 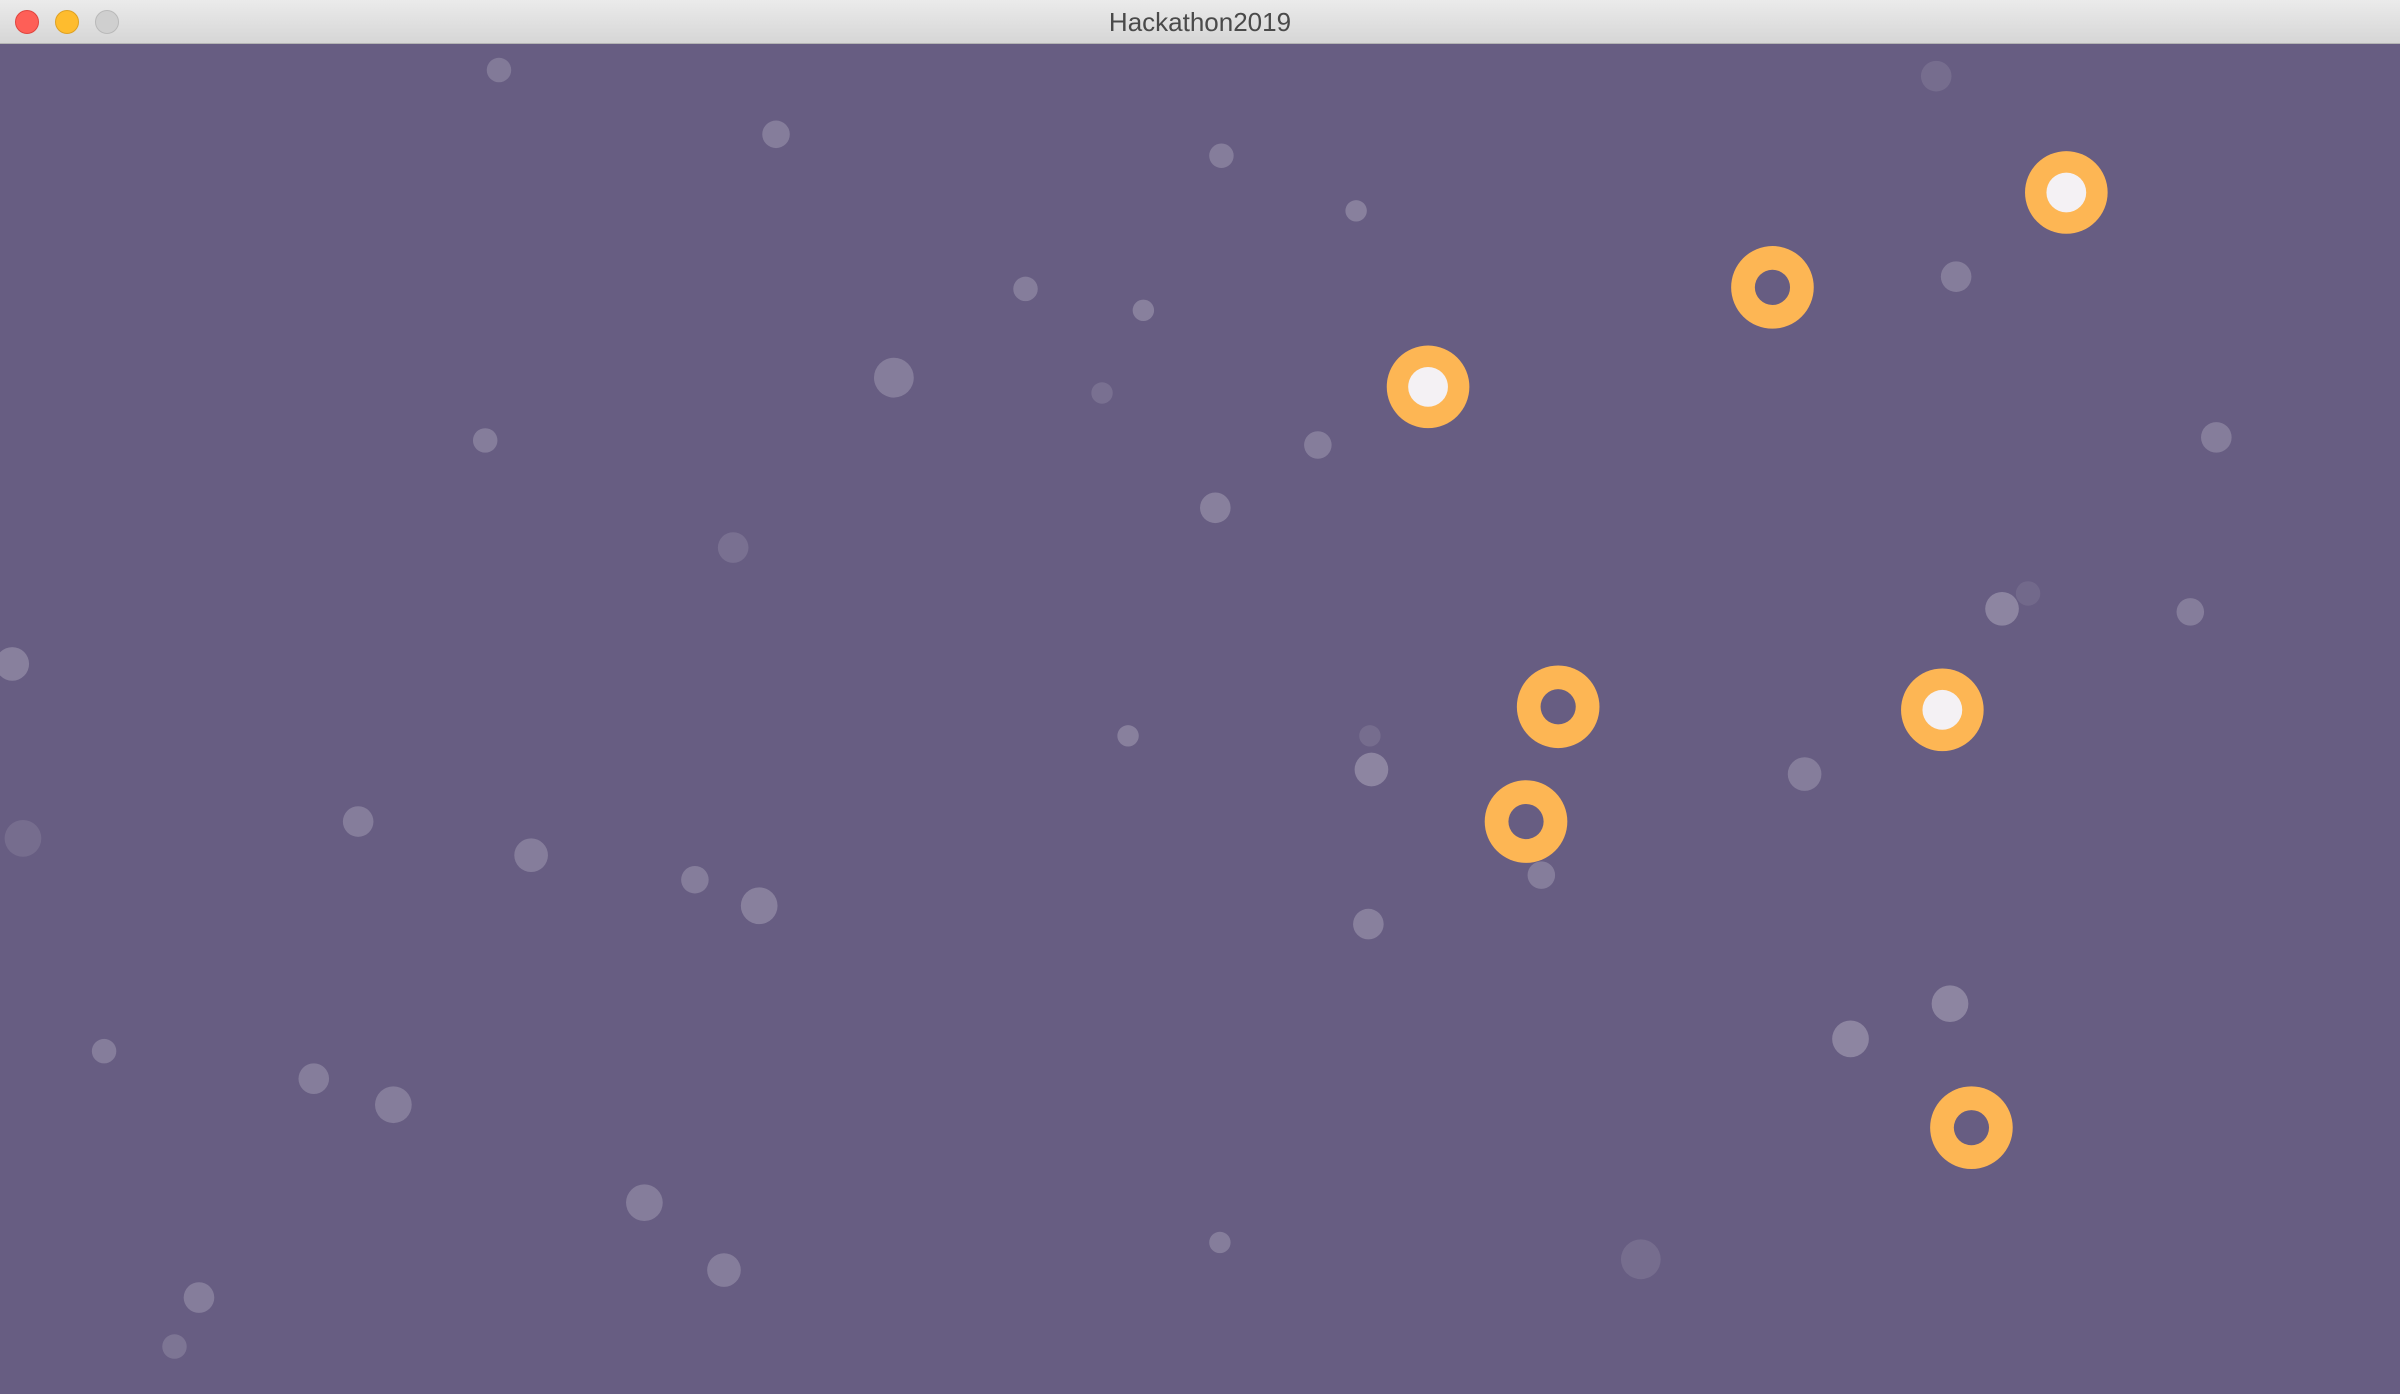 I want to click on title-bar: Hackathon2019, so click(x=1200, y=22).